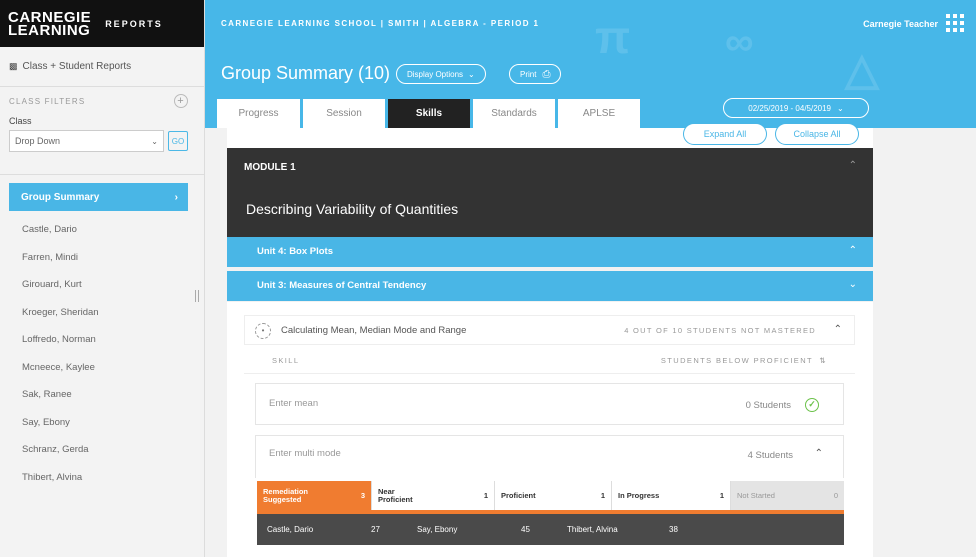 The height and width of the screenshot is (557, 976). What do you see at coordinates (306, 73) in the screenshot?
I see `page-title: Group Summary (10)` at bounding box center [306, 73].